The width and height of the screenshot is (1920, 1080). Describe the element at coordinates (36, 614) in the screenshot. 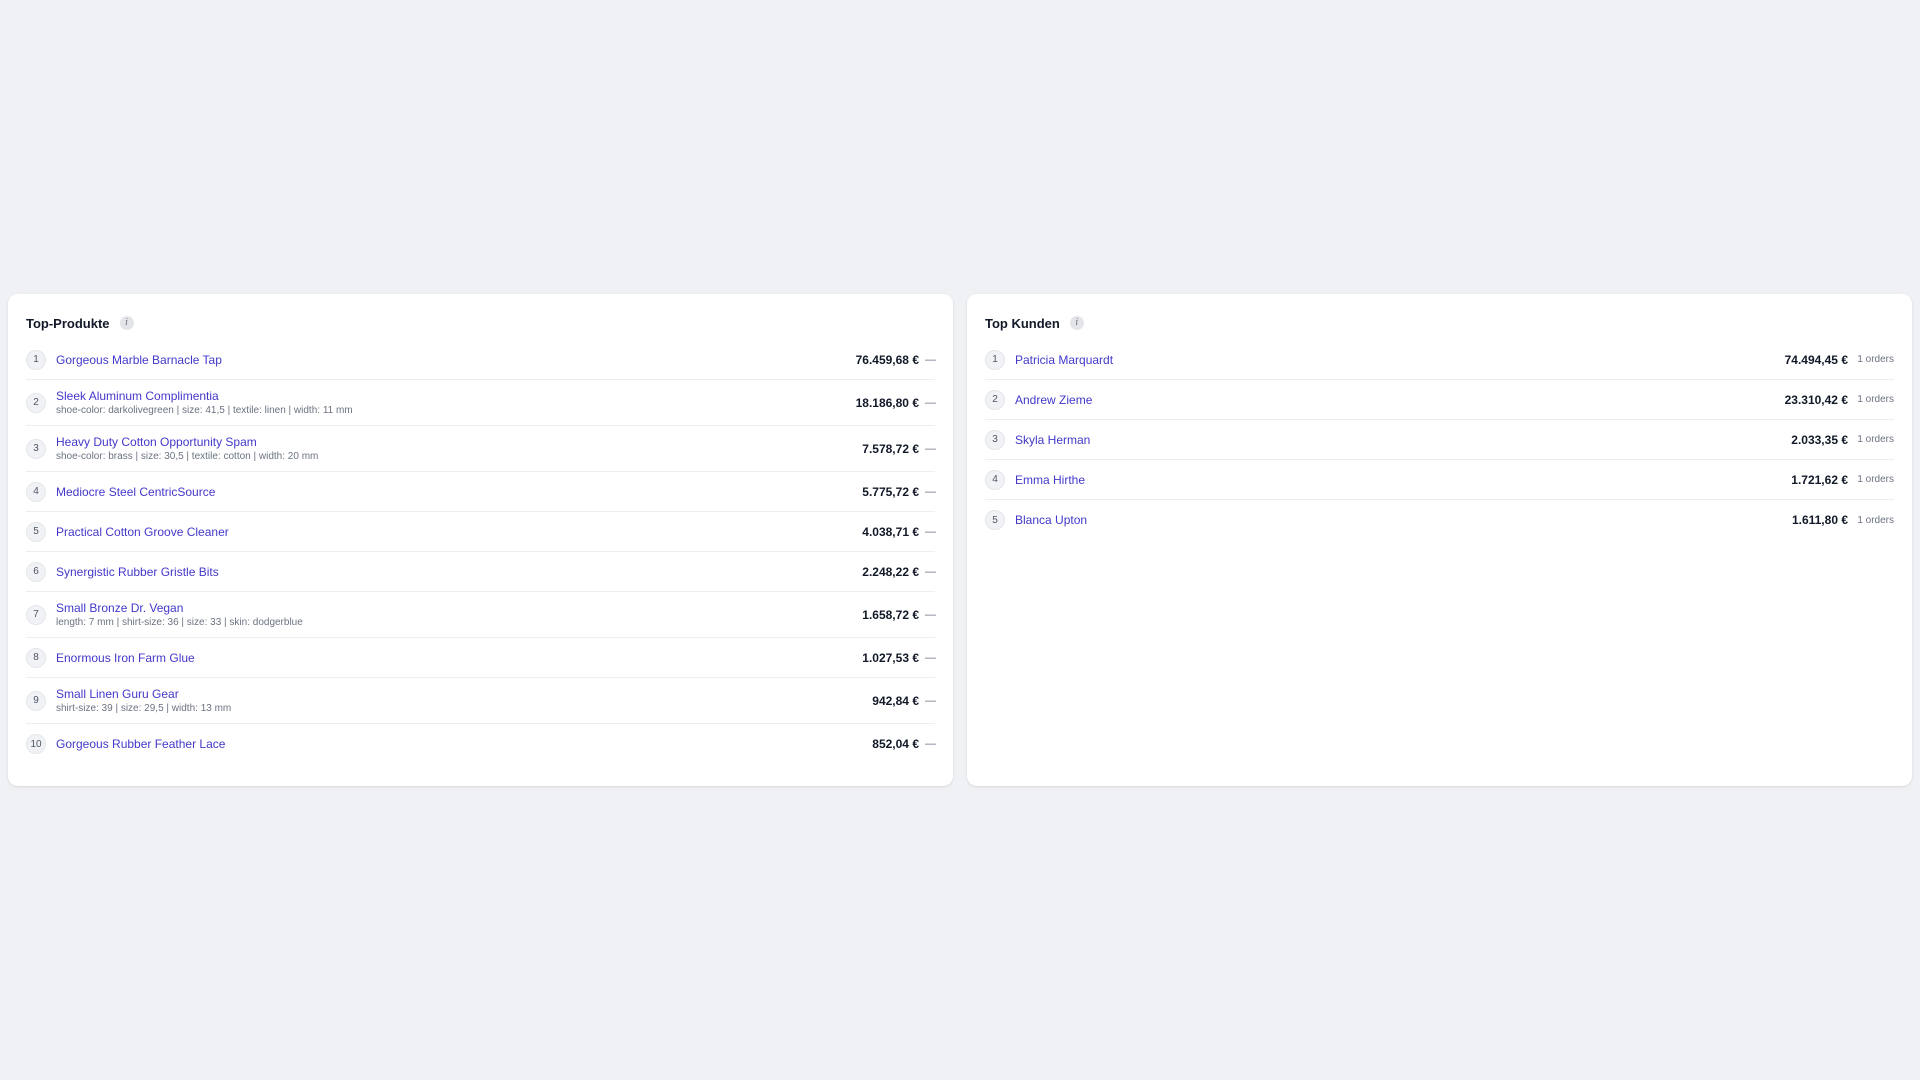

I see `rank-badge: 7` at that location.